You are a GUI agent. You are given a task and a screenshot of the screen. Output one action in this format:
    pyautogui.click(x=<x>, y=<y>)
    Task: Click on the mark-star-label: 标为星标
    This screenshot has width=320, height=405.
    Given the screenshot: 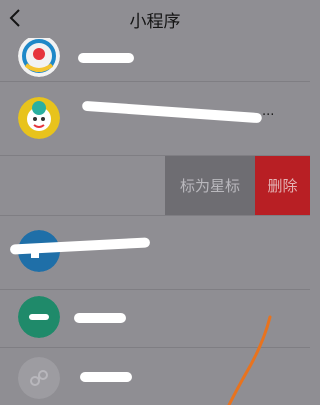 What is the action you would take?
    pyautogui.click(x=209, y=186)
    